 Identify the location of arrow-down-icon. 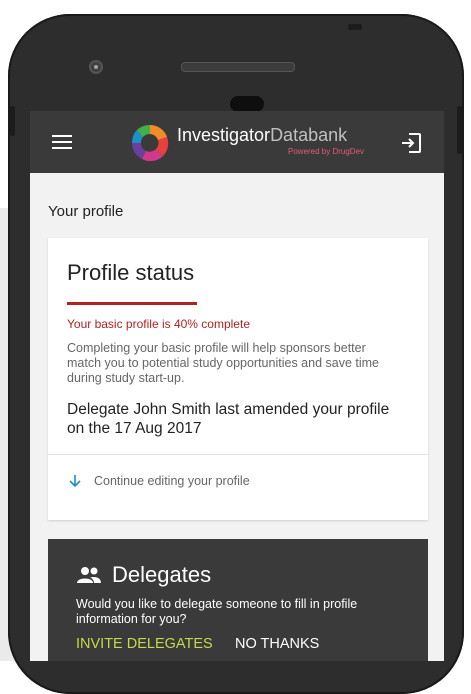
(75, 481).